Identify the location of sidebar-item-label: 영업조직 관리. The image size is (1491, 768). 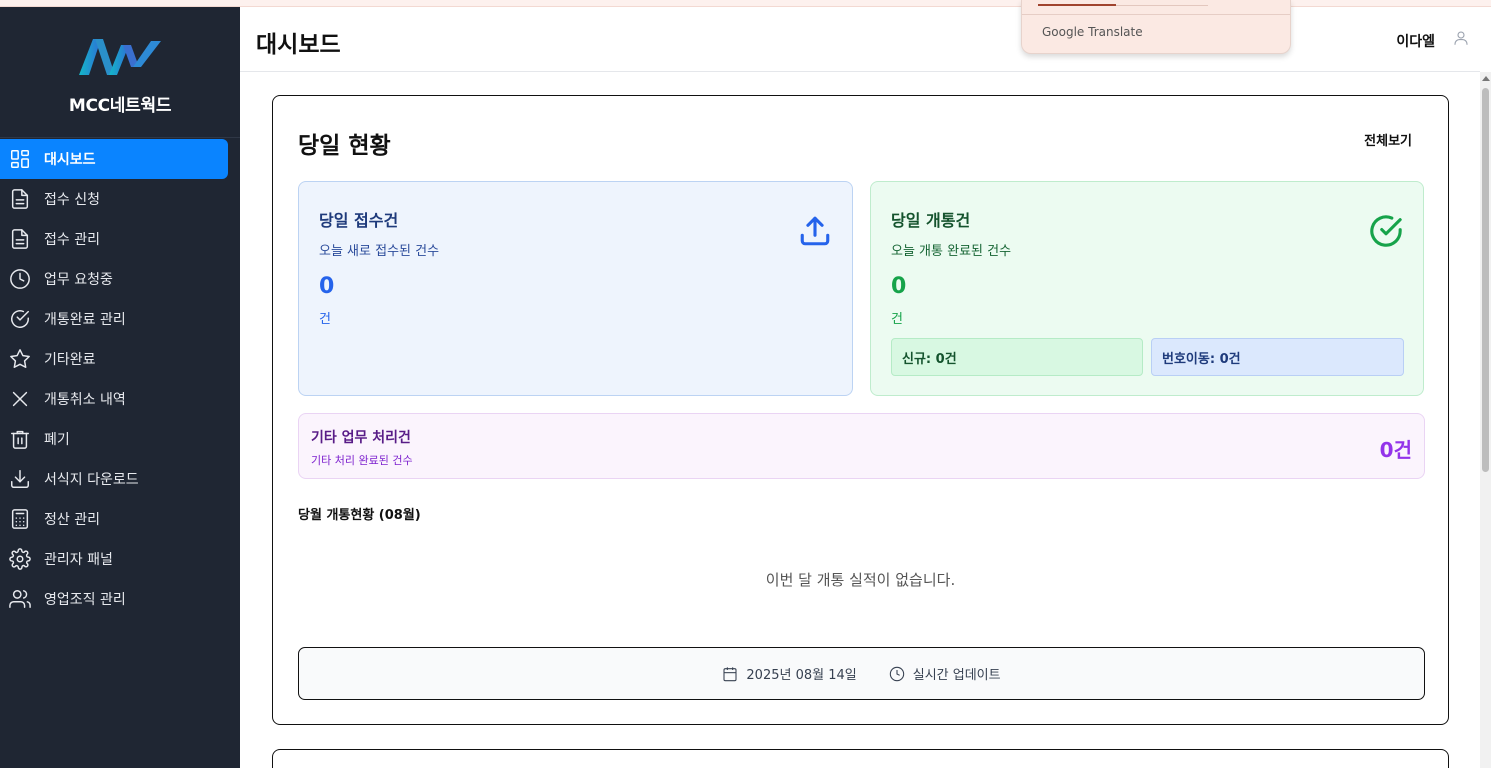
(85, 600).